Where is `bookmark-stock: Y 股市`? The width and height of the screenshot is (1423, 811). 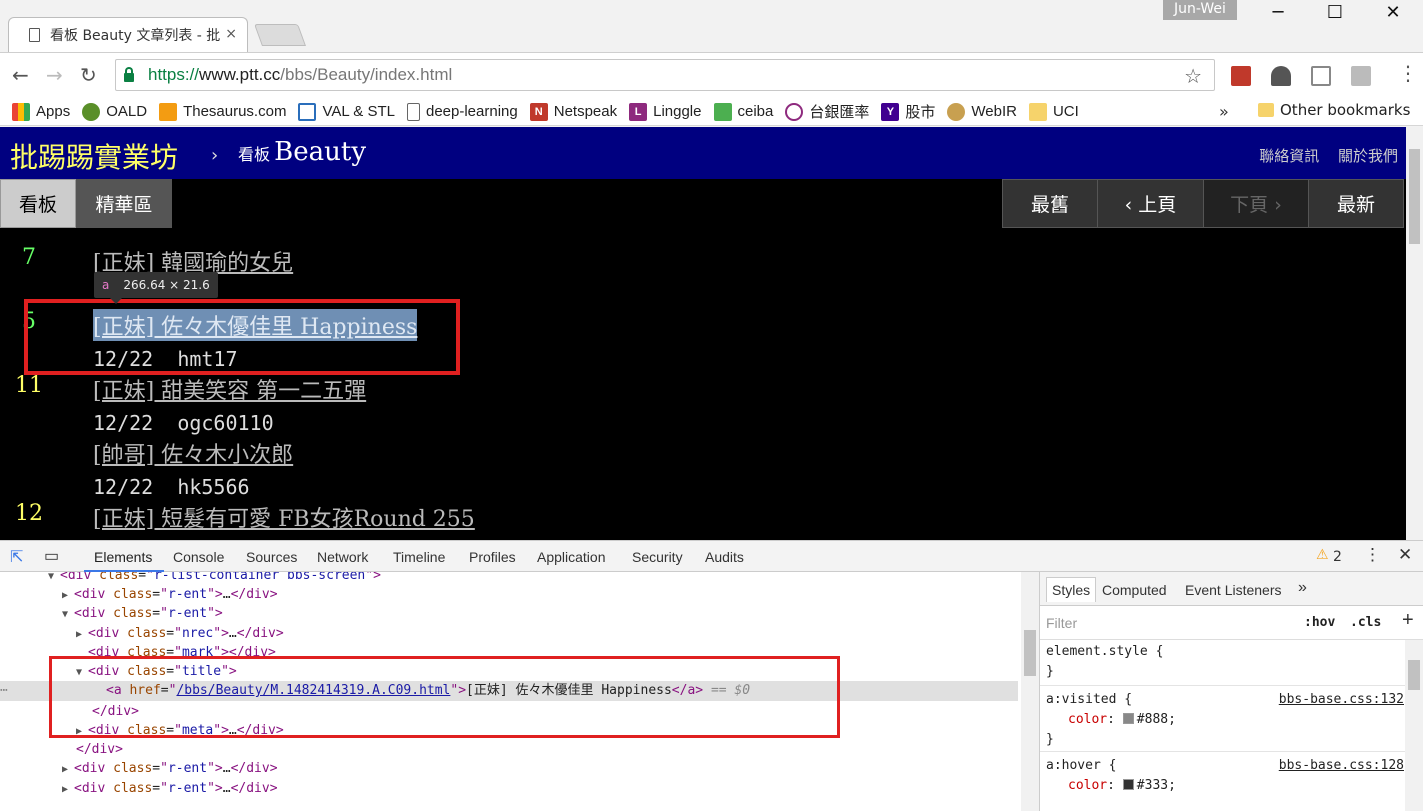 bookmark-stock: Y 股市 is located at coordinates (908, 111).